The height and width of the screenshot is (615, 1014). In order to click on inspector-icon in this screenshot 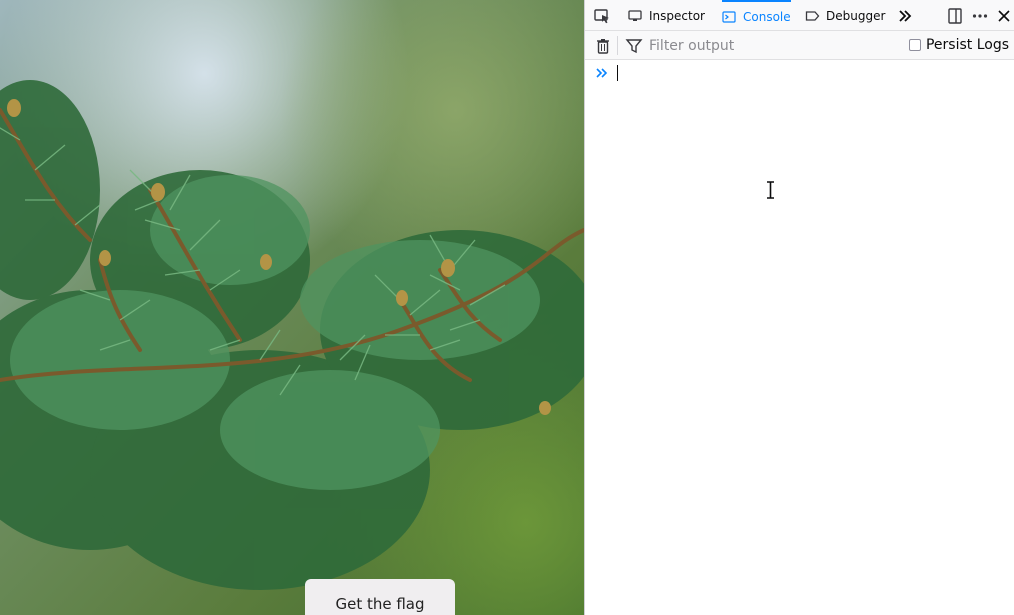, I will do `click(636, 16)`.